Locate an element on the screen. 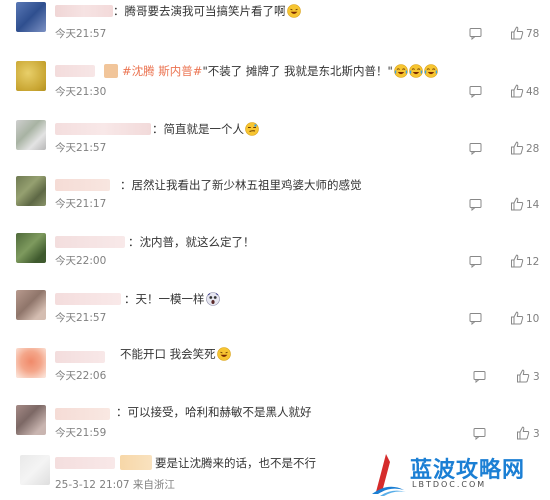 This screenshot has height=500, width=550. shock-emoji-icon is located at coordinates (212, 299).